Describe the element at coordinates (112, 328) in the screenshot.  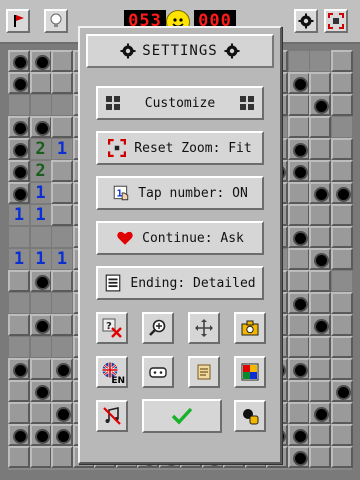
I see `help-remove-button: ?` at that location.